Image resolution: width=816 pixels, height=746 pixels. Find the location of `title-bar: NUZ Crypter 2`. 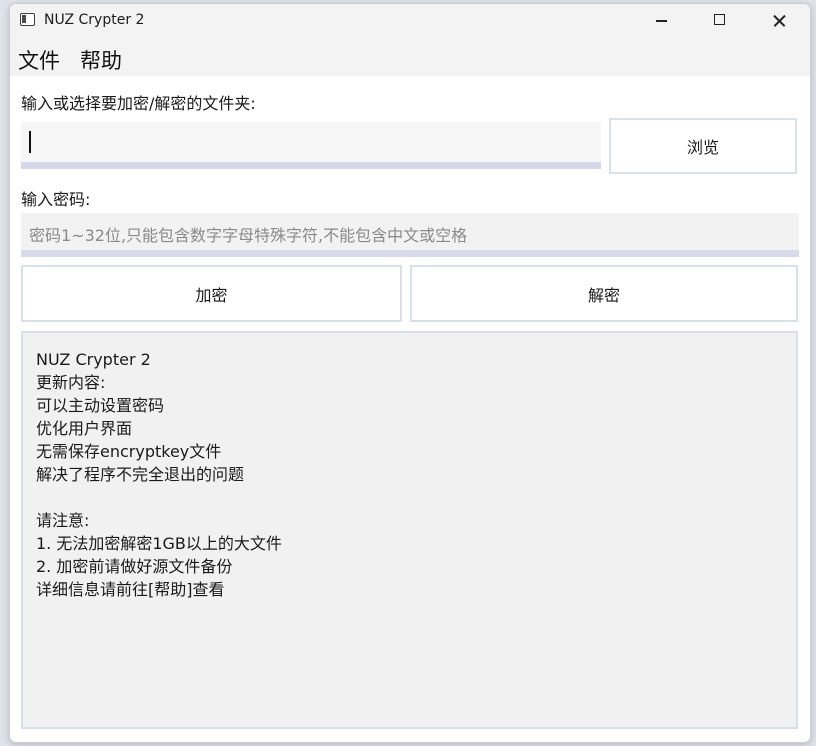

title-bar: NUZ Crypter 2 is located at coordinates (410, 21).